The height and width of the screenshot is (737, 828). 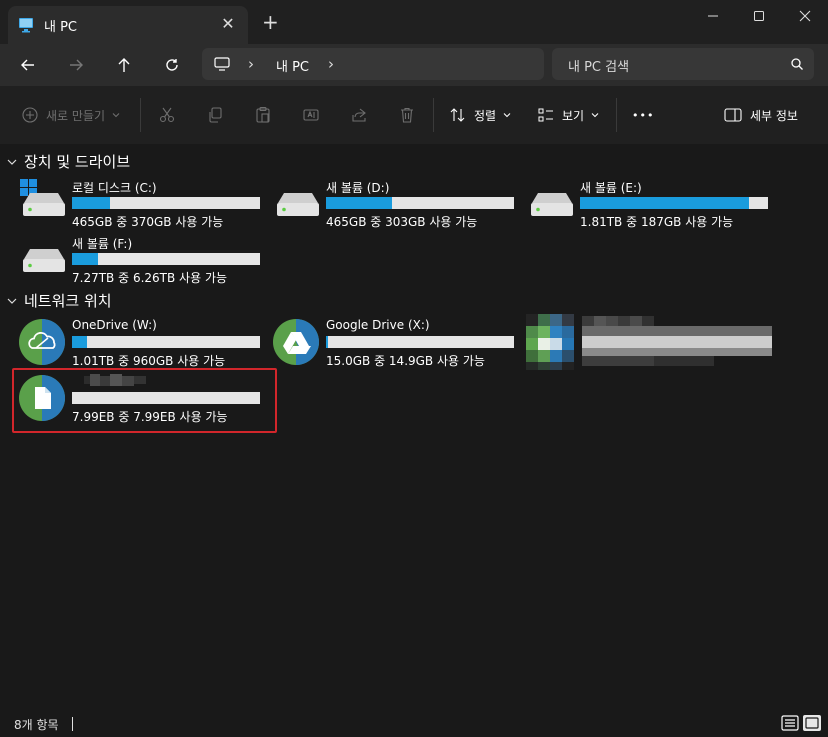 What do you see at coordinates (713, 16) in the screenshot?
I see `minimize-button` at bounding box center [713, 16].